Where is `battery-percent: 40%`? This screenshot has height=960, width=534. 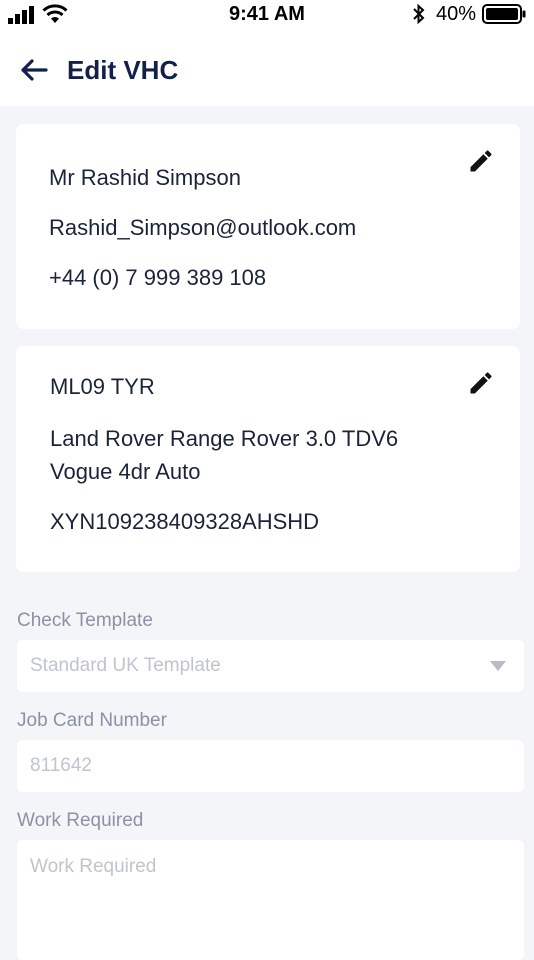
battery-percent: 40% is located at coordinates (455, 13).